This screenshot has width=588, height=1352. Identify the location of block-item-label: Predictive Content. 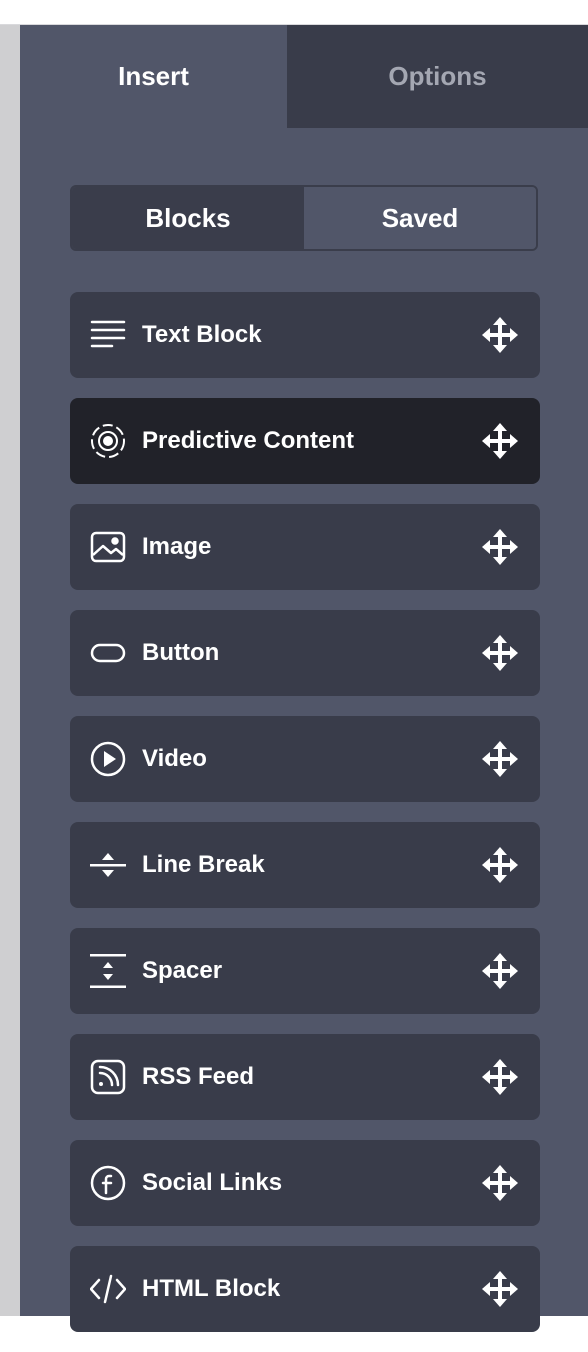
(248, 440).